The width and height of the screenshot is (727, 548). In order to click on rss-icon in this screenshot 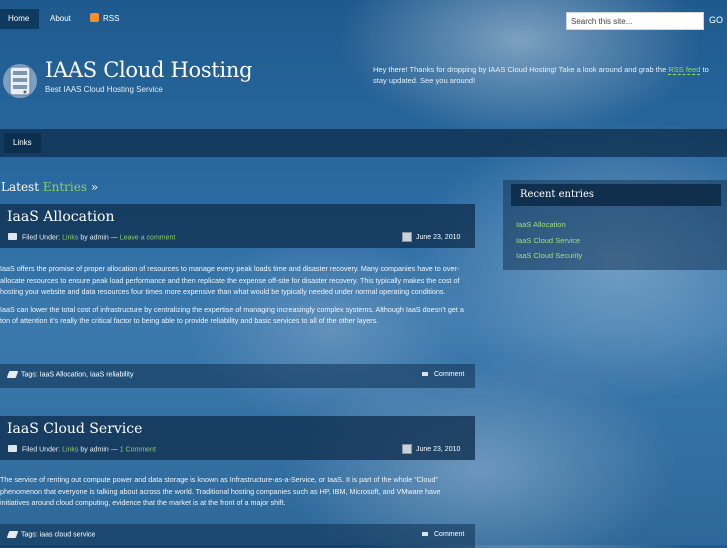, I will do `click(94, 18)`.